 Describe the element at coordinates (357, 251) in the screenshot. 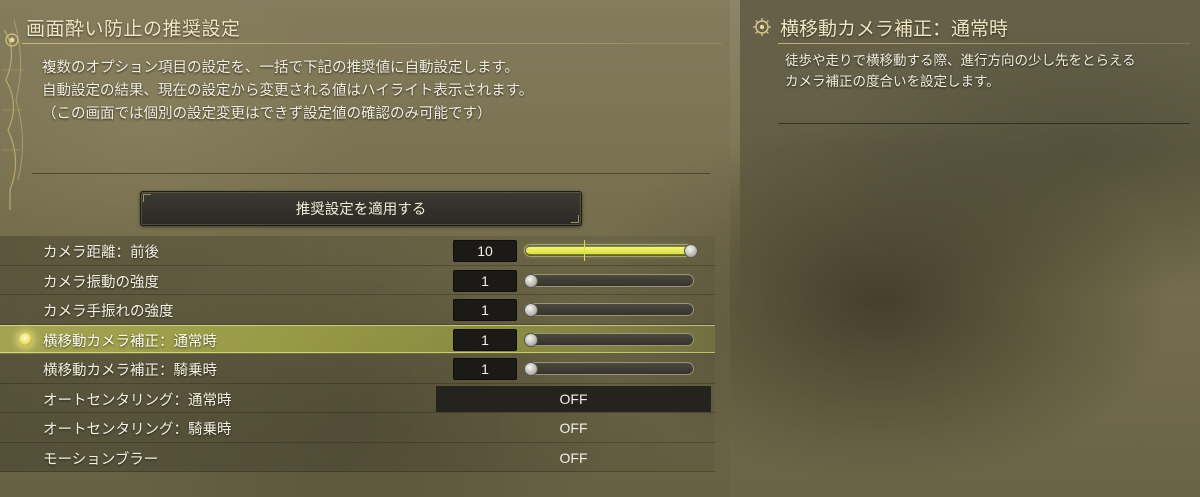

I see `setting-row-camera-distance: カメラ距離：前後 10` at that location.